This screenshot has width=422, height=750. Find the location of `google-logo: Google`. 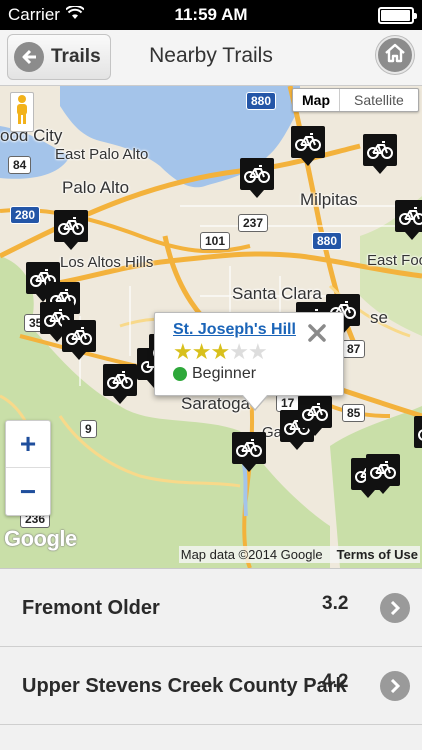

google-logo: Google is located at coordinates (40, 538).